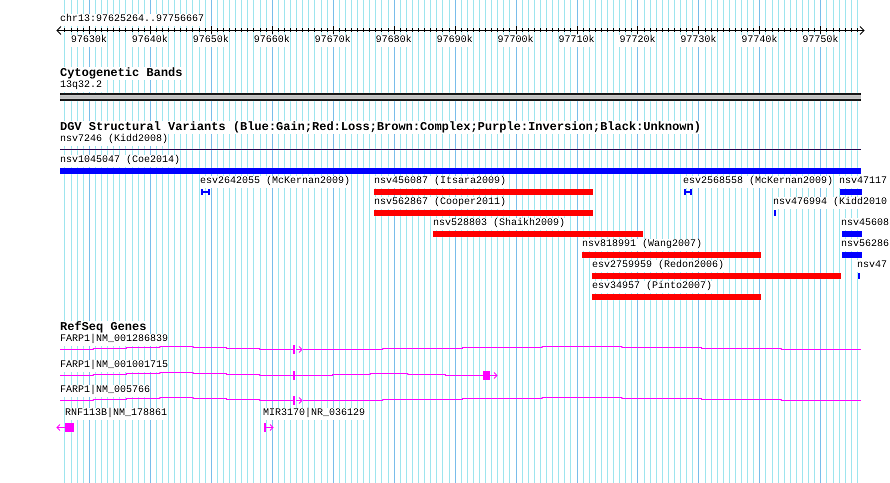 Image resolution: width=890 pixels, height=483 pixels. What do you see at coordinates (105, 391) in the screenshot?
I see `gene-label: FARP1|NM_005766` at bounding box center [105, 391].